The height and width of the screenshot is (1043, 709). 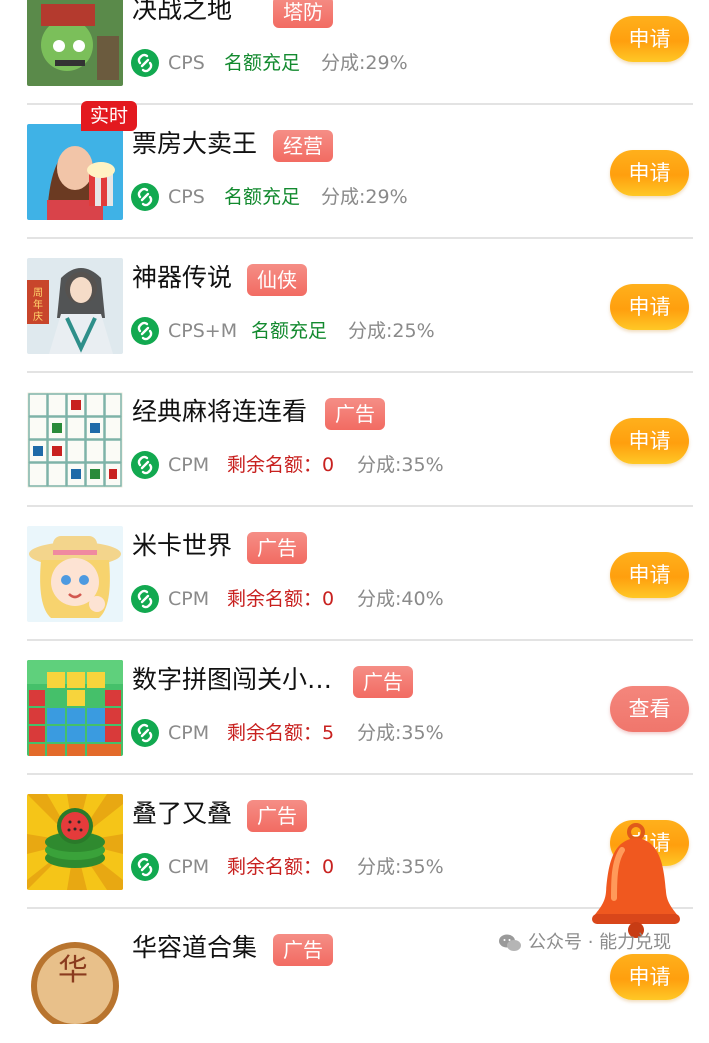 What do you see at coordinates (195, 947) in the screenshot?
I see `game-title: 华容道合集` at bounding box center [195, 947].